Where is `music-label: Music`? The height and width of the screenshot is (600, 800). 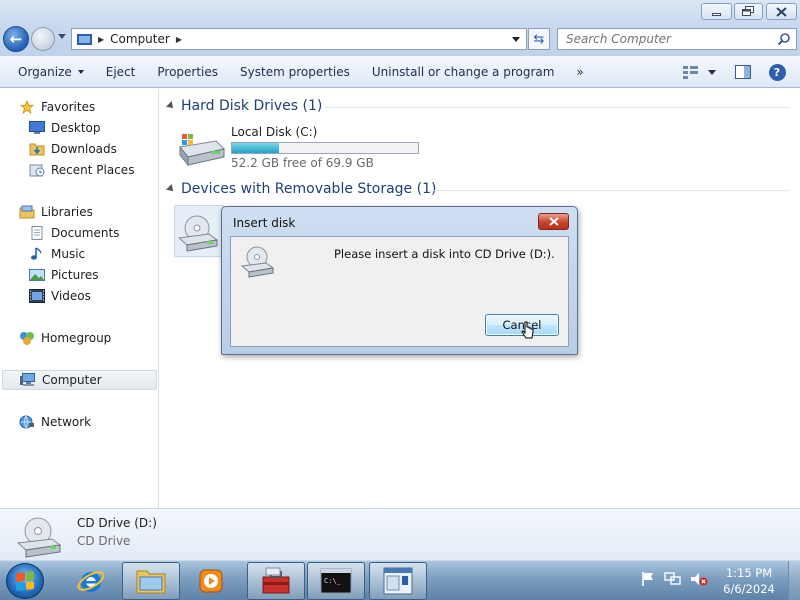
music-label: Music is located at coordinates (68, 254).